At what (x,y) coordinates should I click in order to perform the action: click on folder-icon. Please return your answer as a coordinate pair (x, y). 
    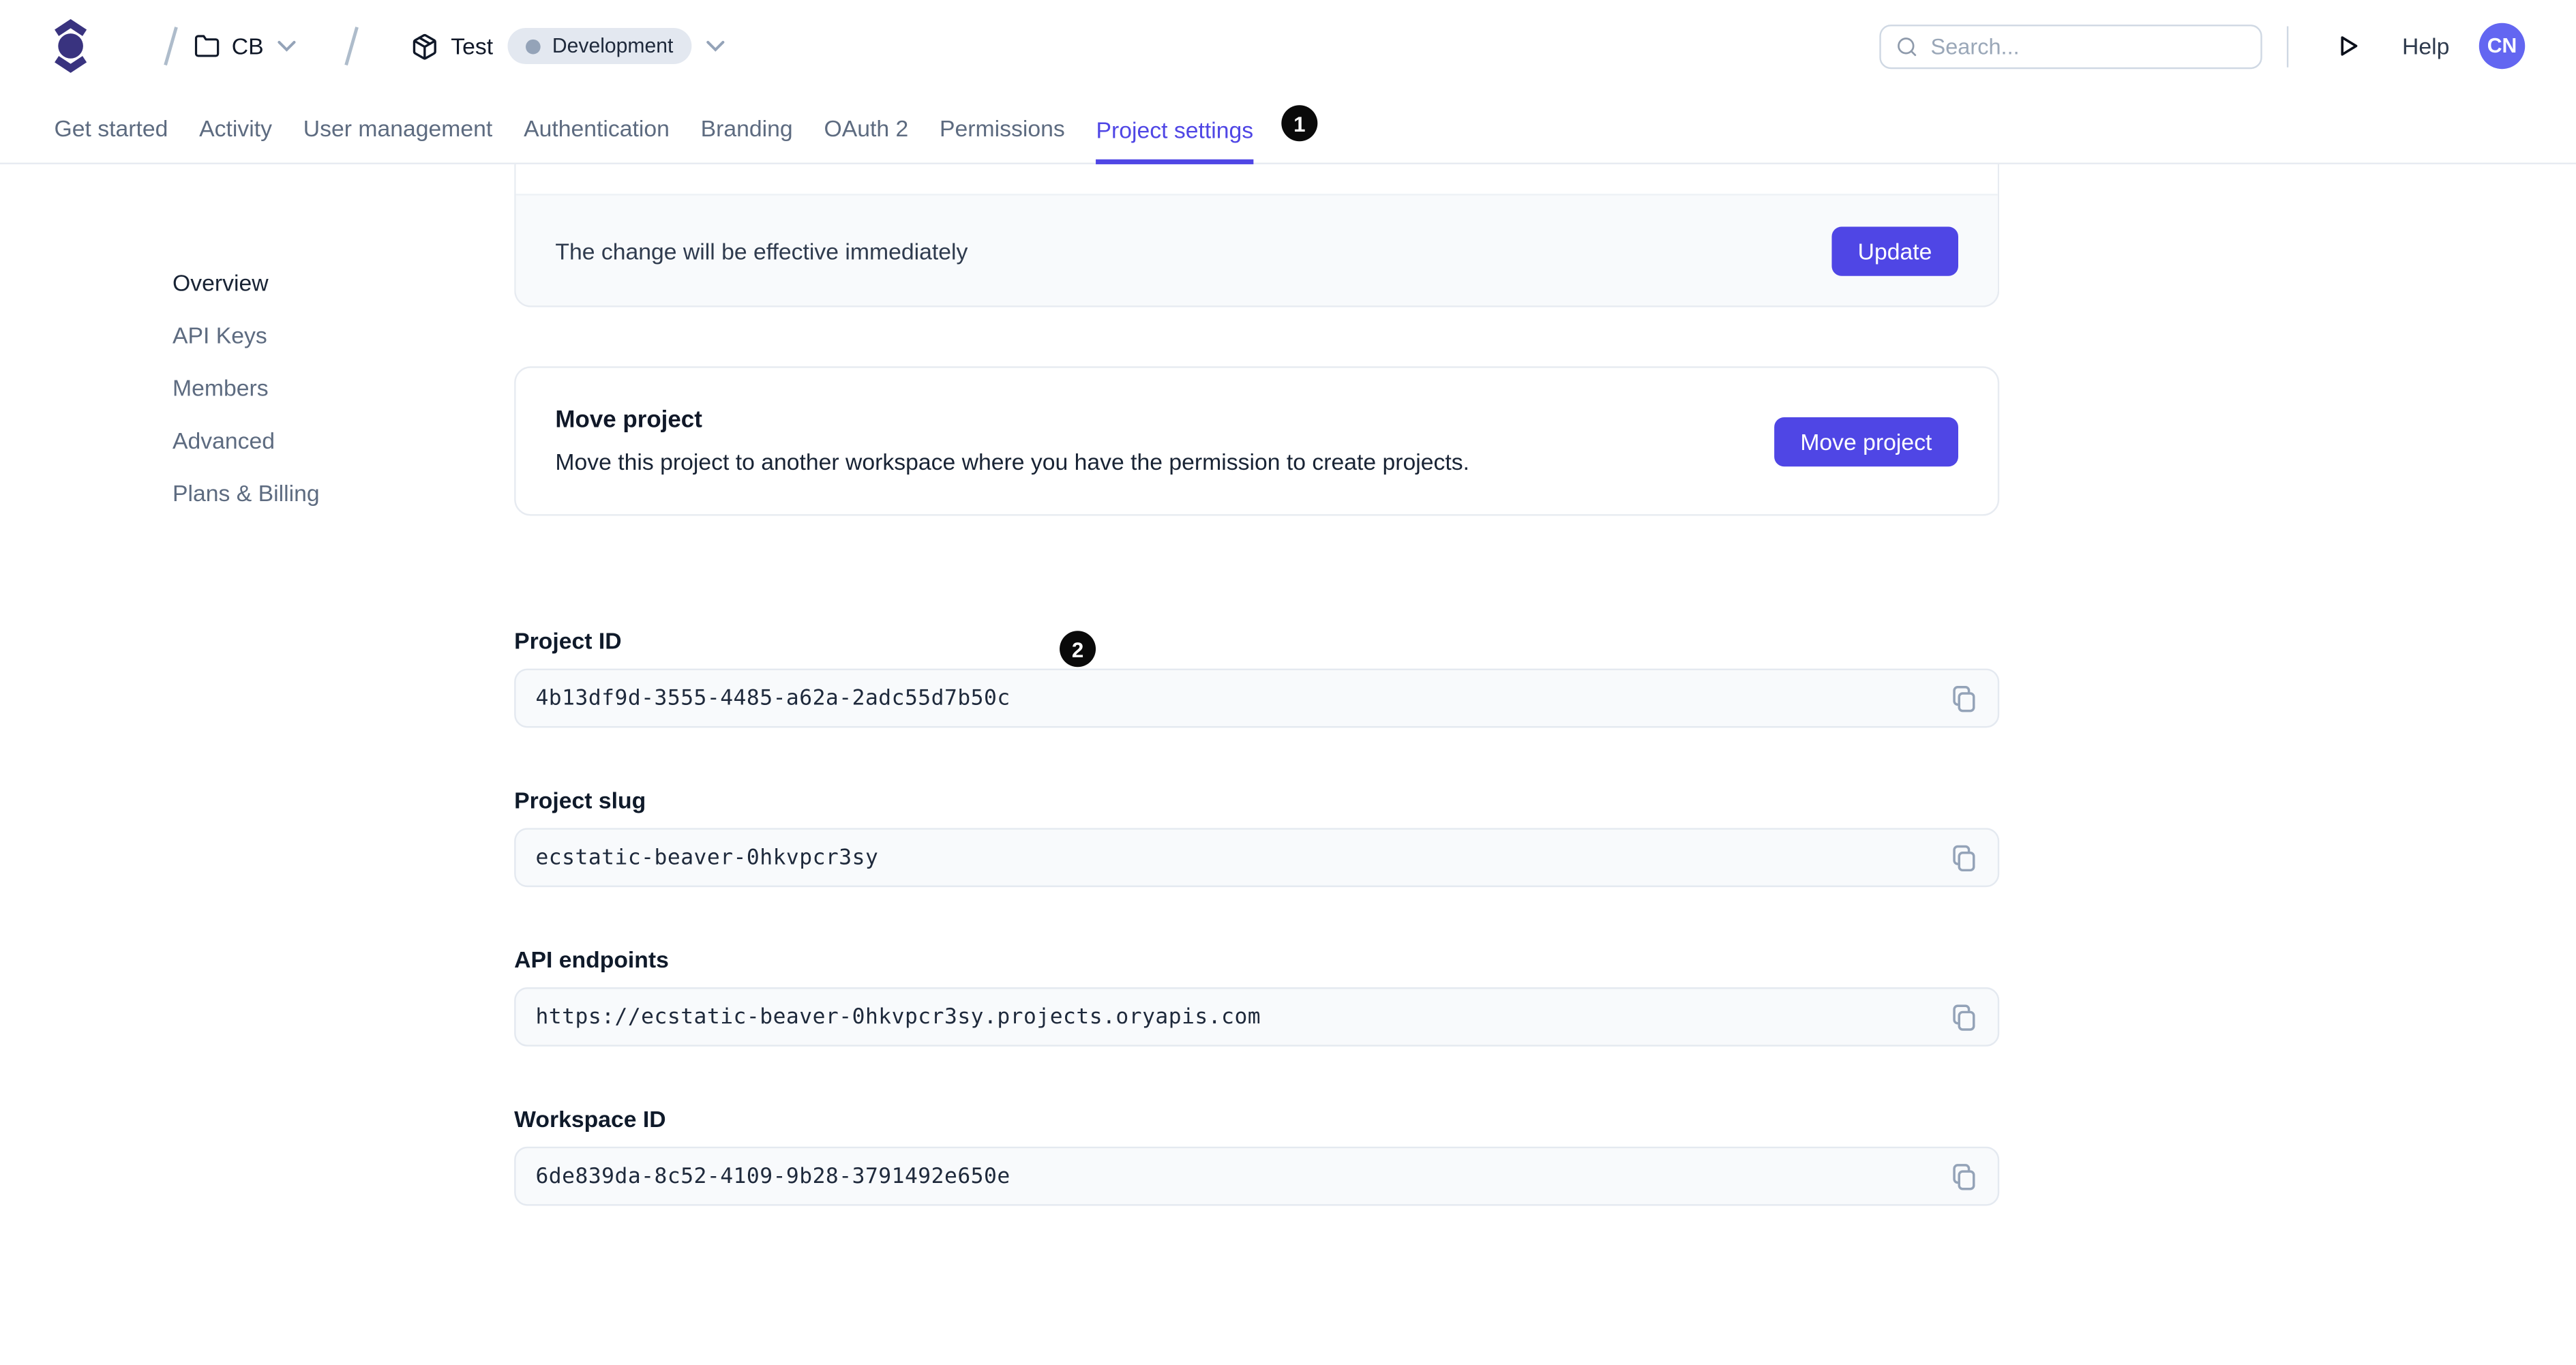
    Looking at the image, I should click on (207, 46).